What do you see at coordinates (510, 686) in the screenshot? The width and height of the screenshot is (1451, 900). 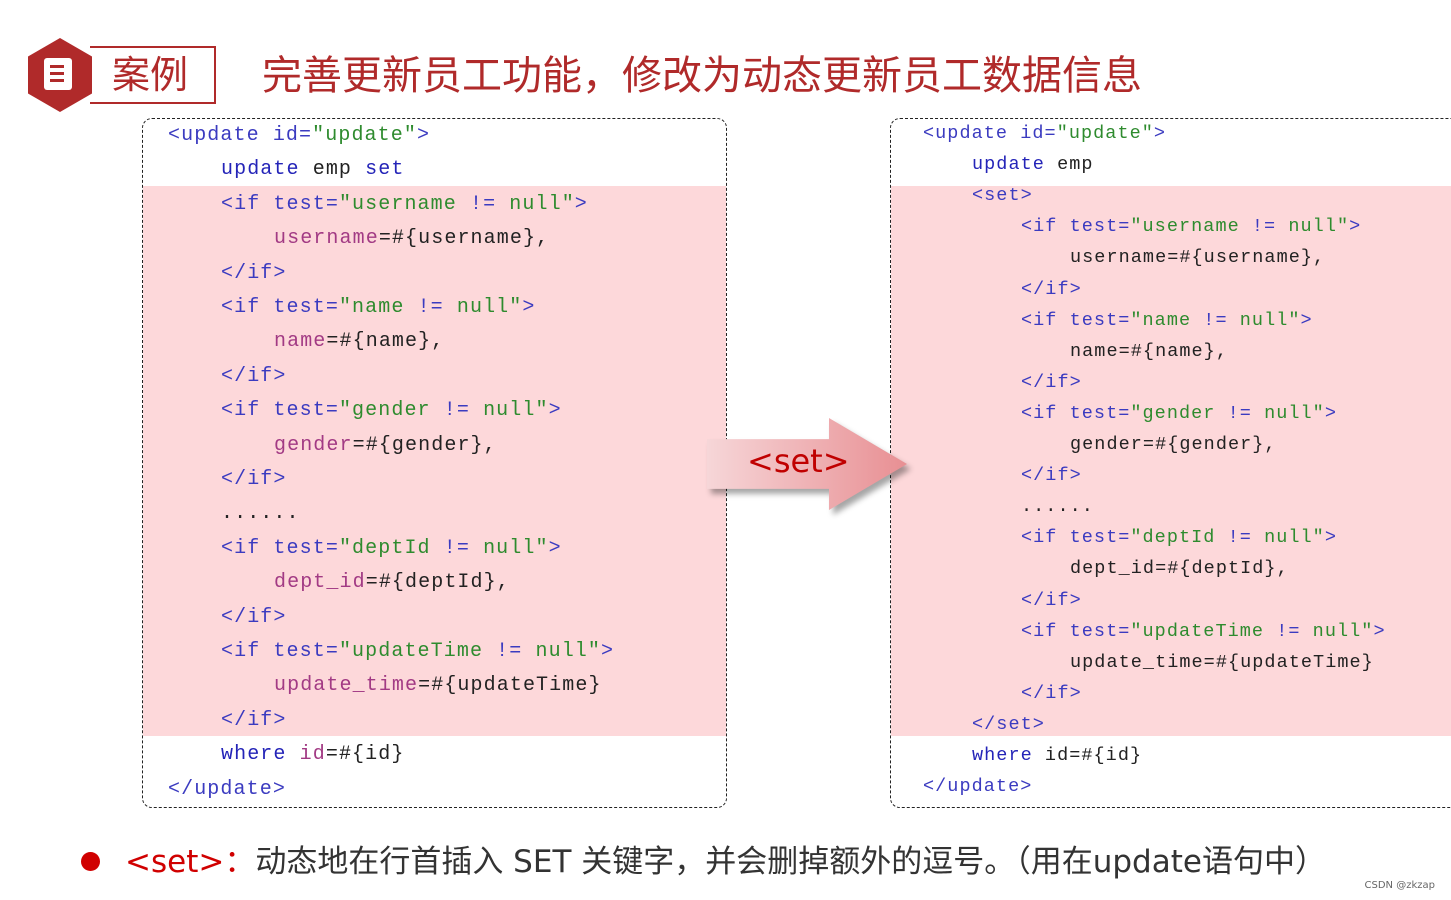 I see `code-token: =#{updateTime}` at bounding box center [510, 686].